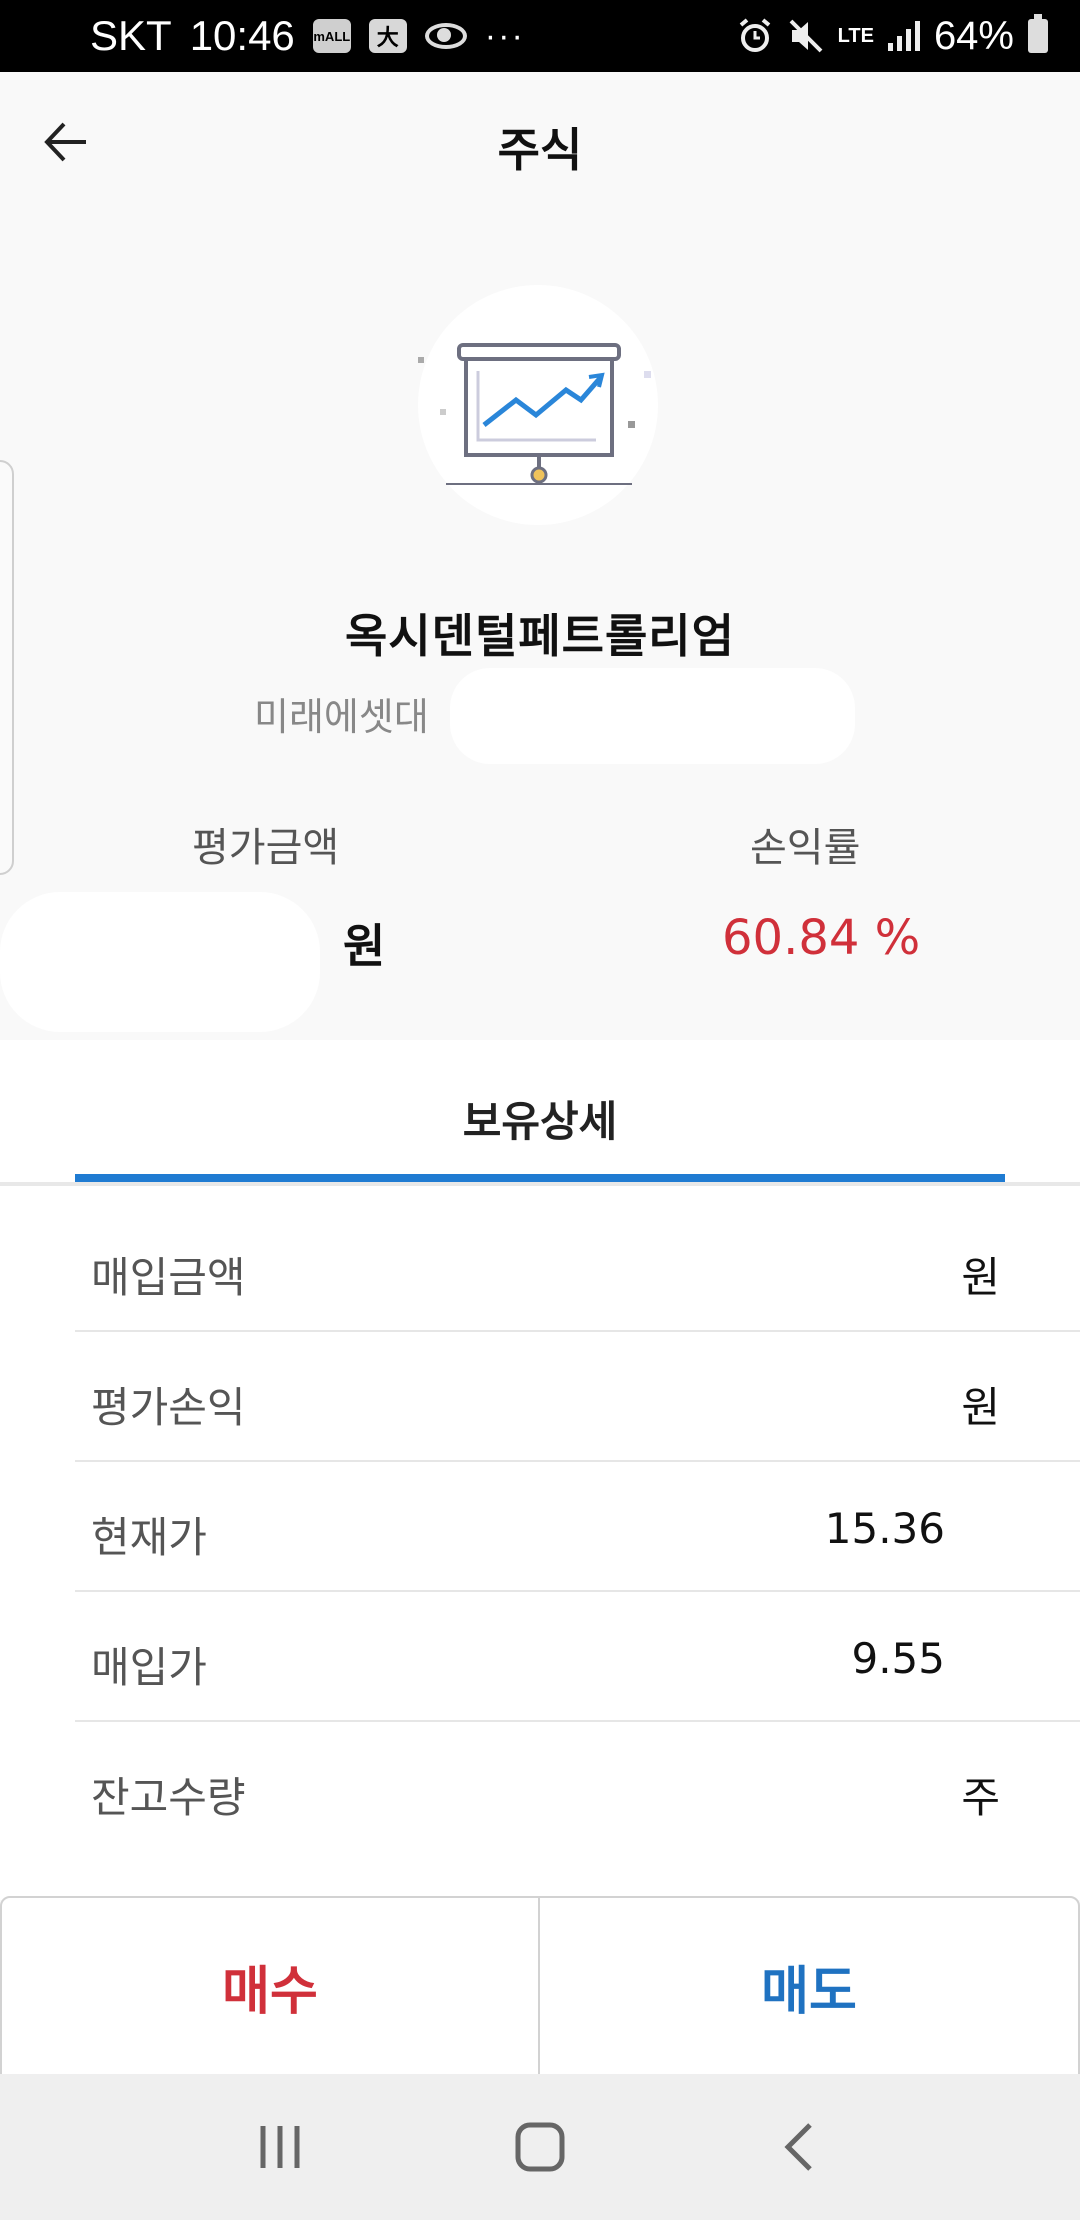  Describe the element at coordinates (364, 946) in the screenshot. I see `valuation-unit: 원` at that location.